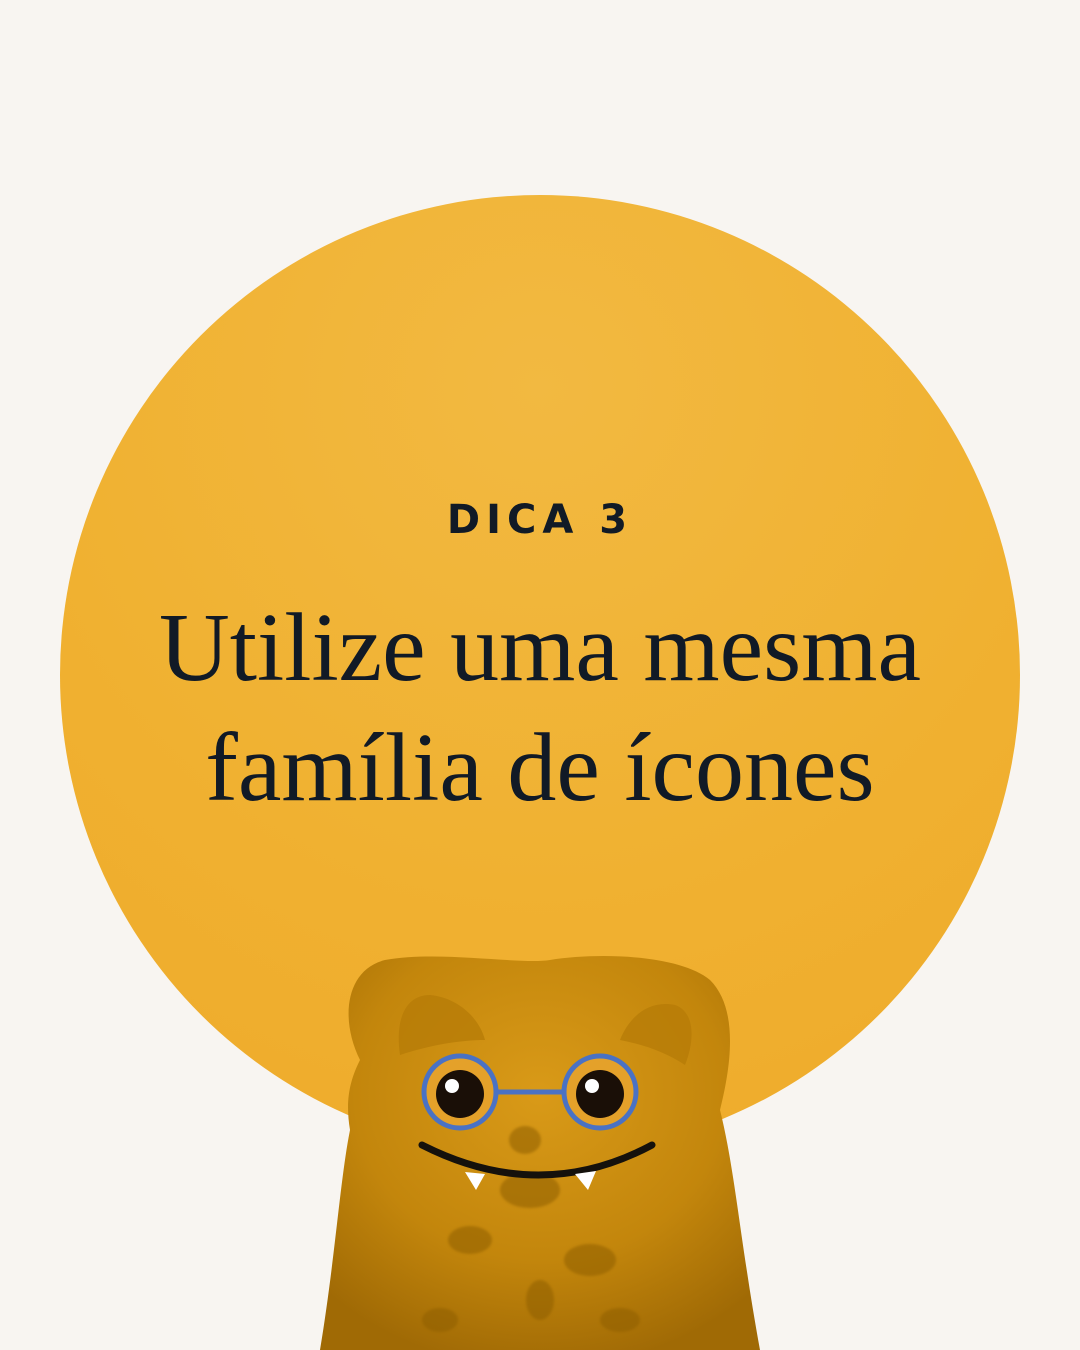  What do you see at coordinates (540, 768) in the screenshot?
I see `headline-line-2: família de ícones` at bounding box center [540, 768].